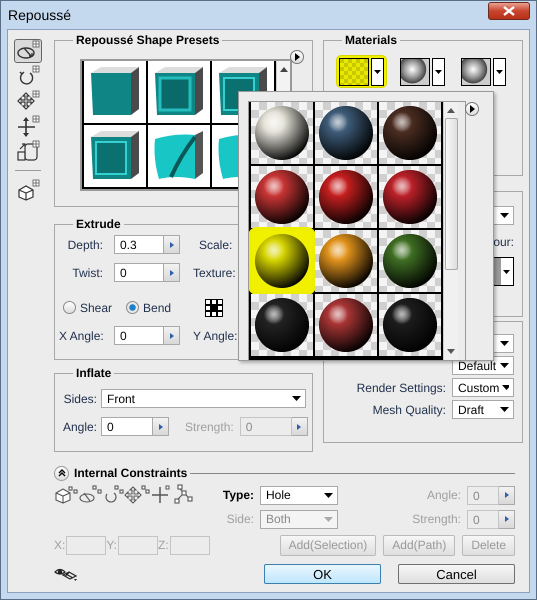  I want to click on render-settings-dropdown: Custom, so click(483, 387).